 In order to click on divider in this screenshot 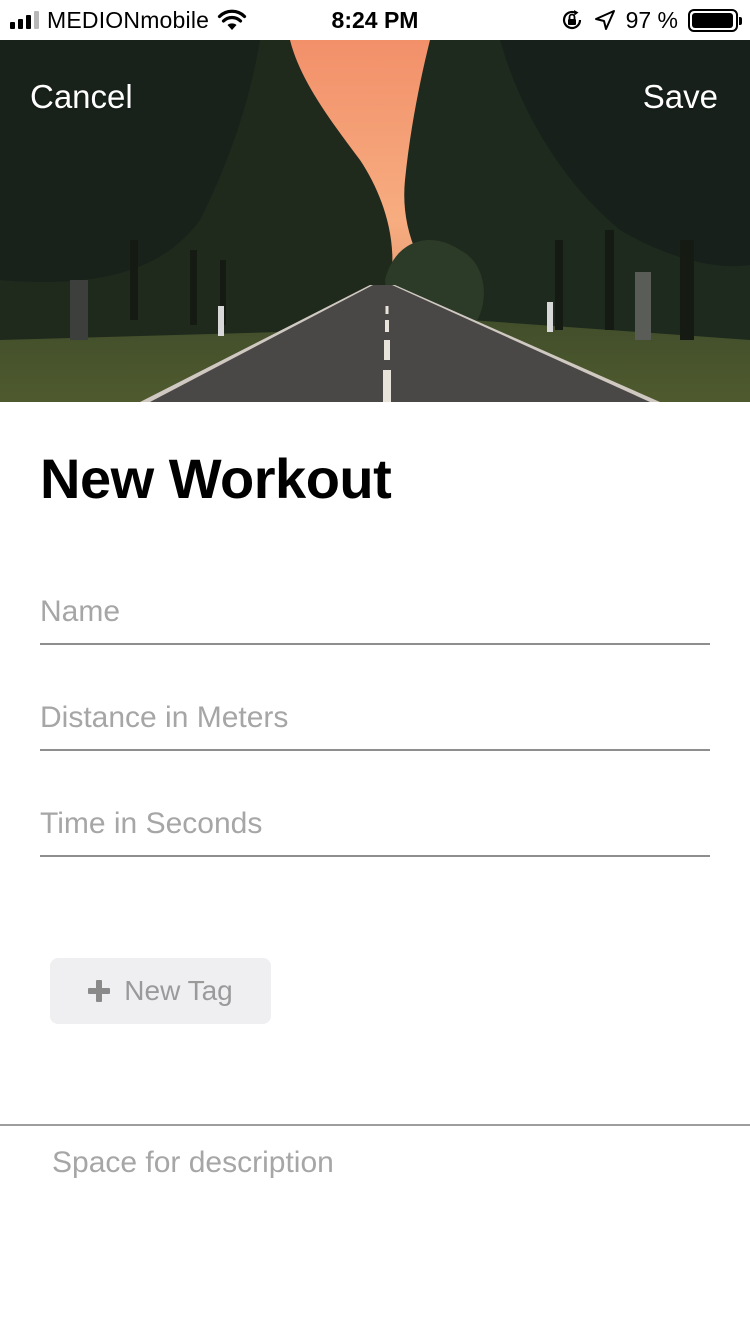, I will do `click(375, 1125)`.